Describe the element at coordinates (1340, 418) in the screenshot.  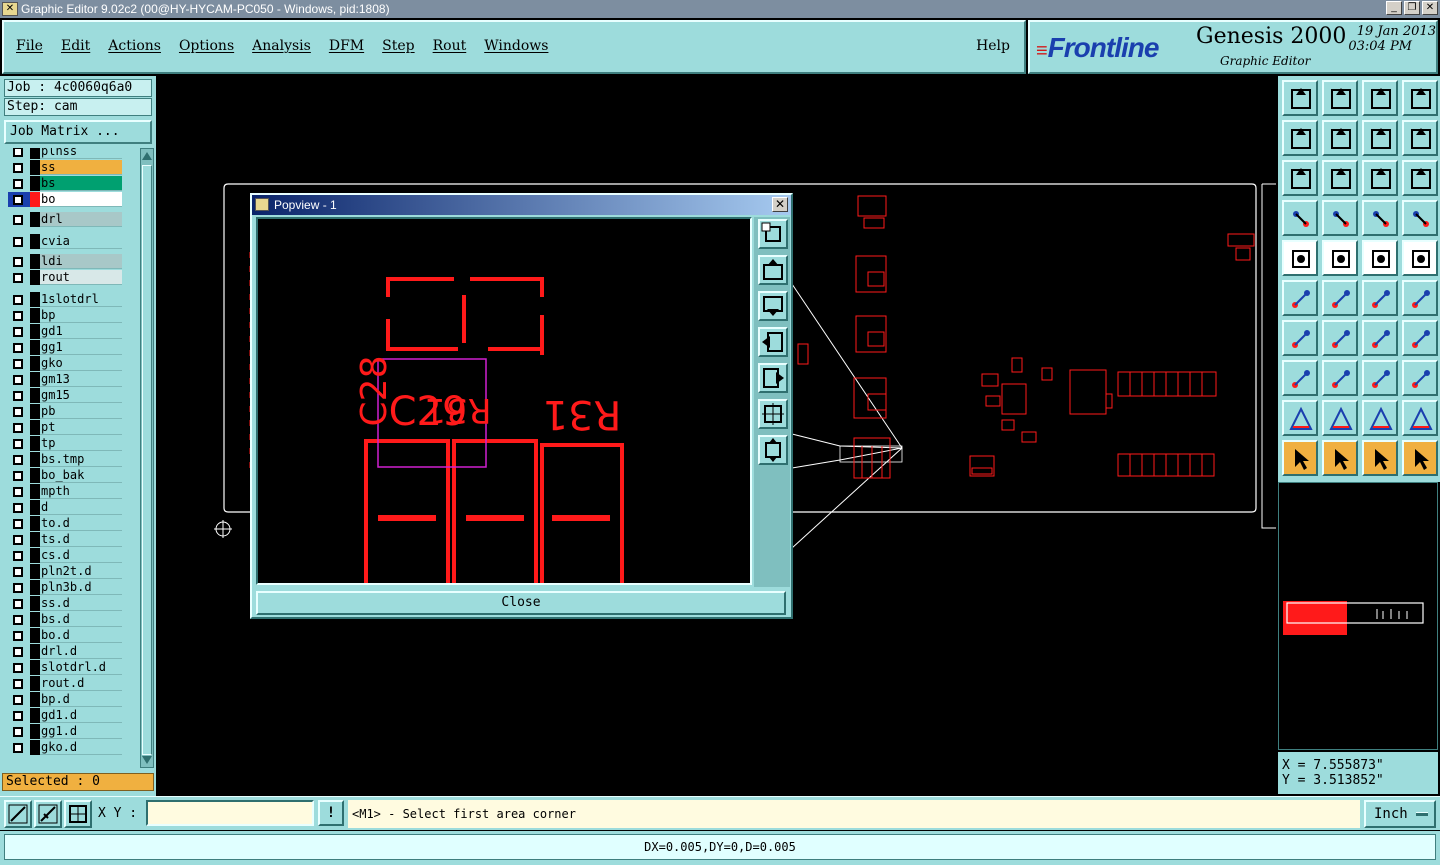
I see `triangle-b-button` at that location.